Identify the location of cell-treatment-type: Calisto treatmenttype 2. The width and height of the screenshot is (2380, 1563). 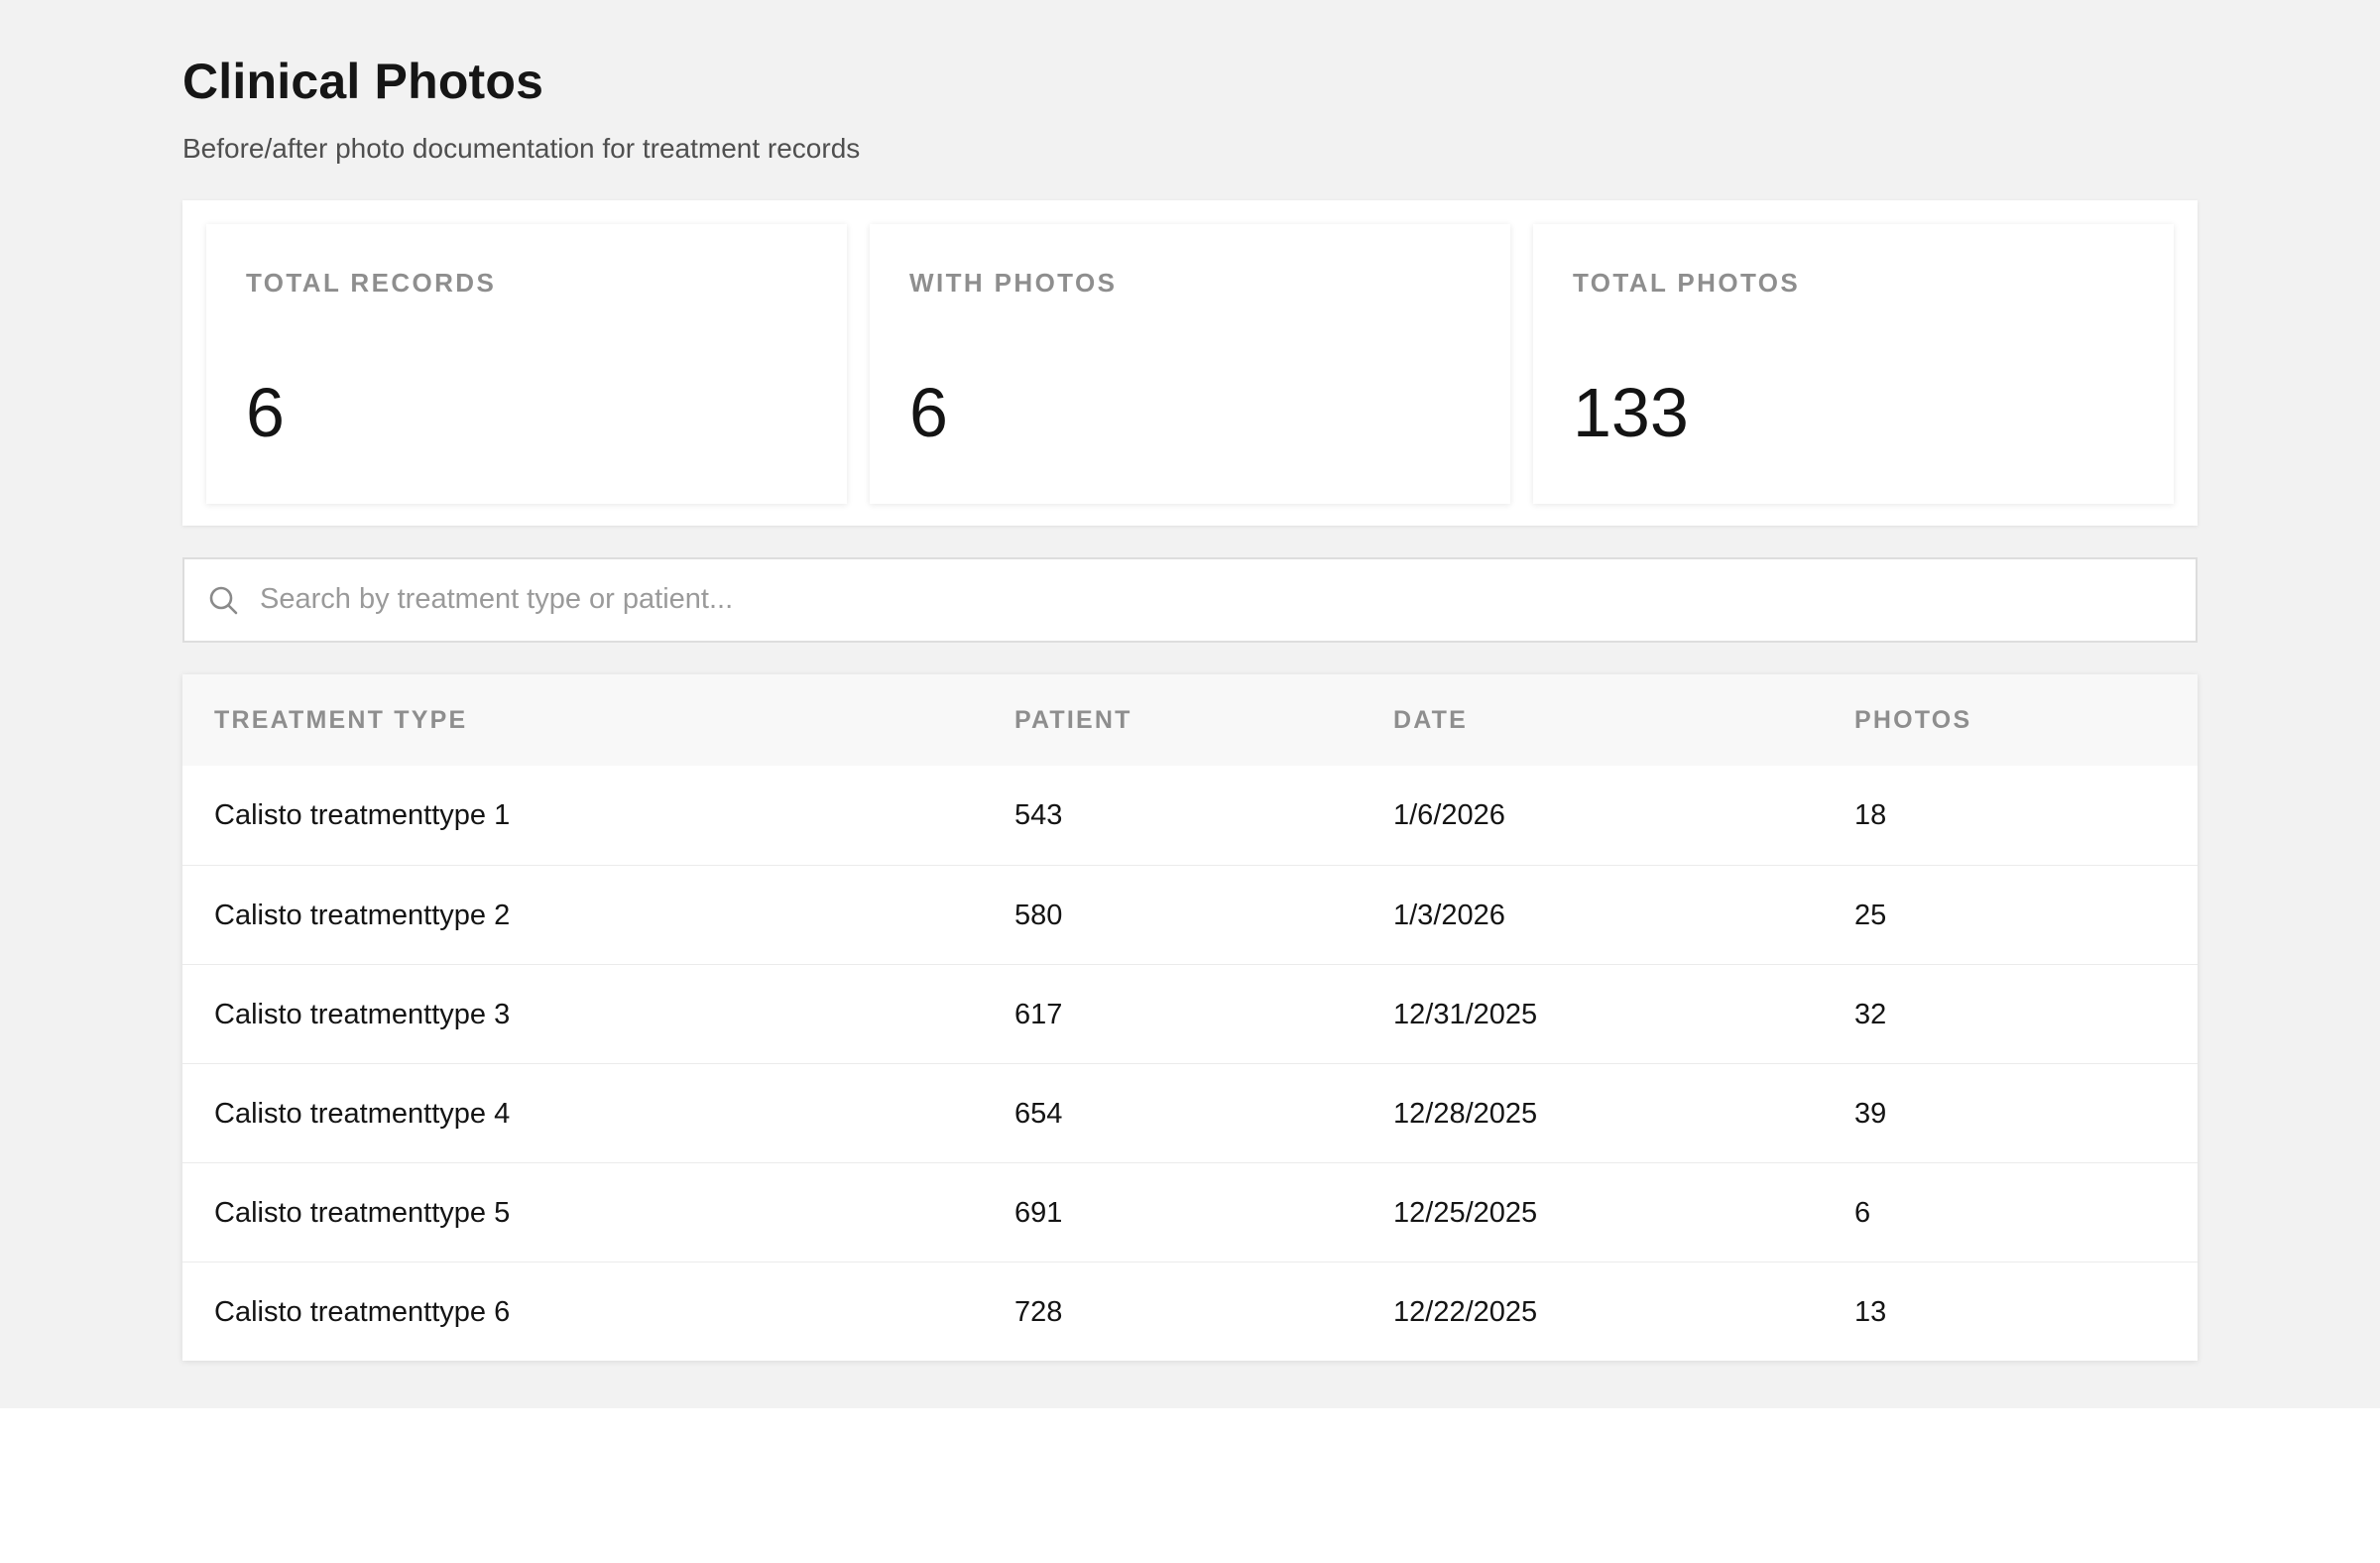
(362, 915).